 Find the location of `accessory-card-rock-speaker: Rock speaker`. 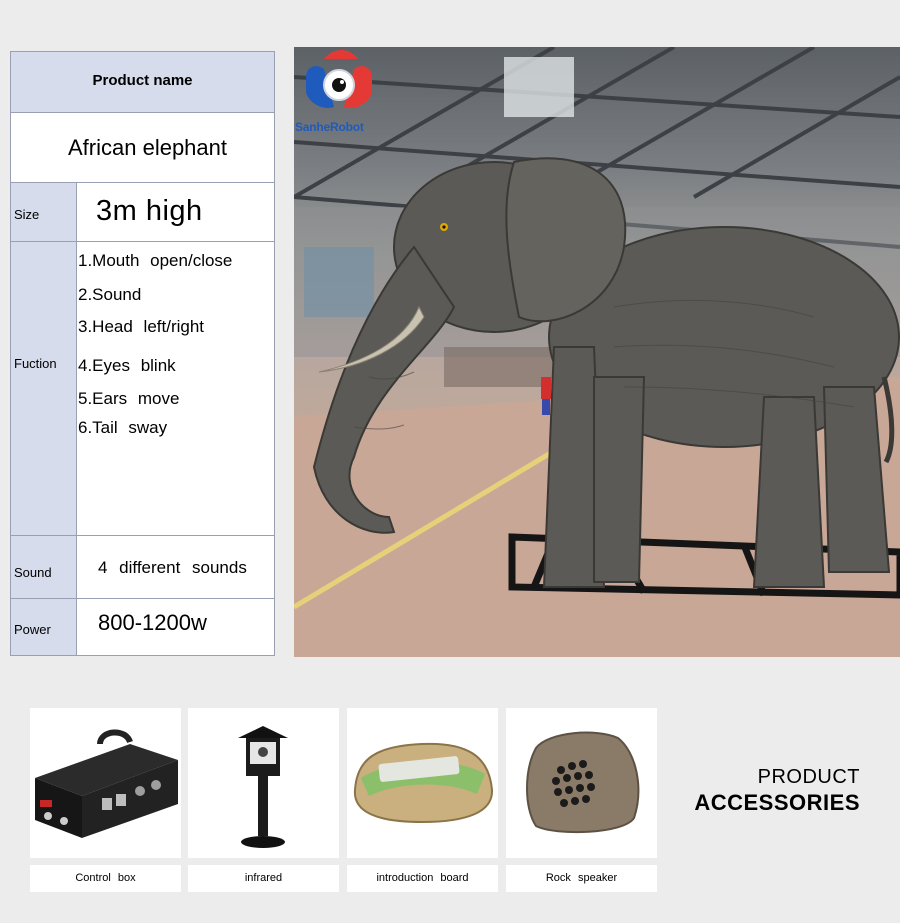

accessory-card-rock-speaker: Rock speaker is located at coordinates (581, 800).